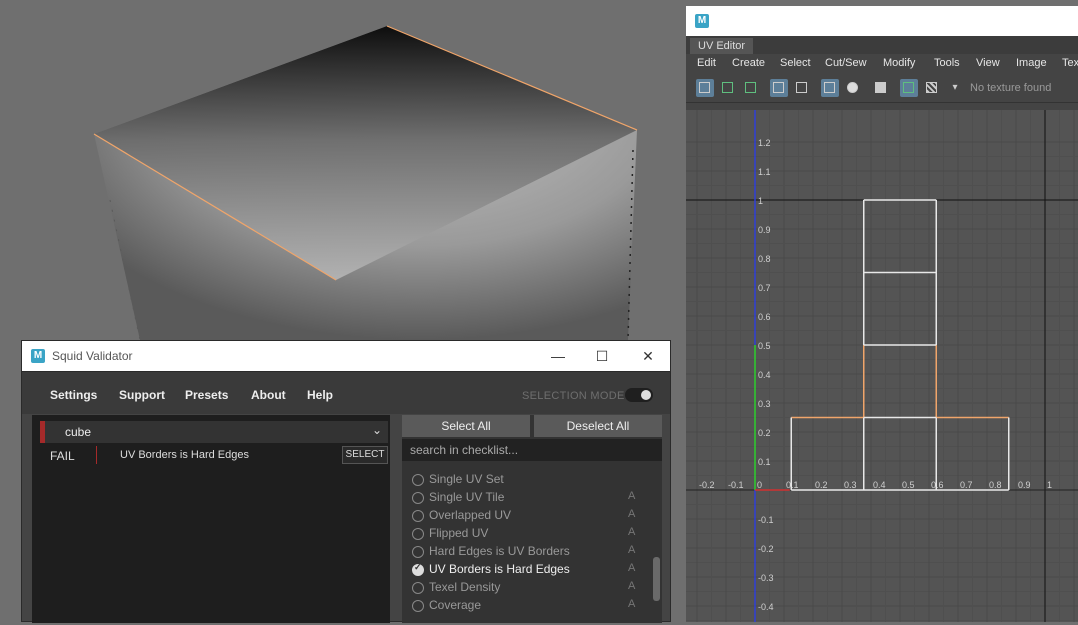 The width and height of the screenshot is (1078, 625). What do you see at coordinates (1024, 485) in the screenshot?
I see `u-tick-label: 0.9` at bounding box center [1024, 485].